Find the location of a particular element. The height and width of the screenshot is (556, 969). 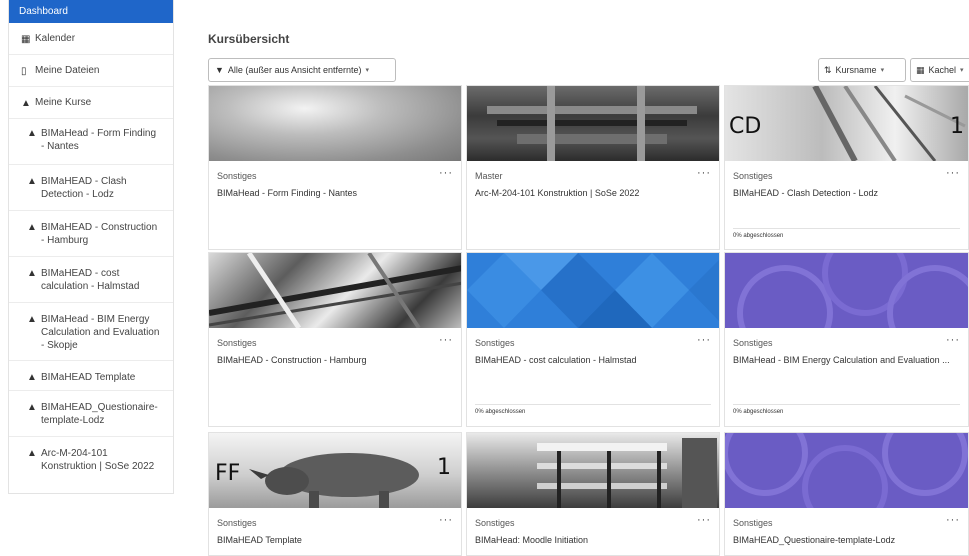

page-title: Kursübersicht is located at coordinates (249, 39).